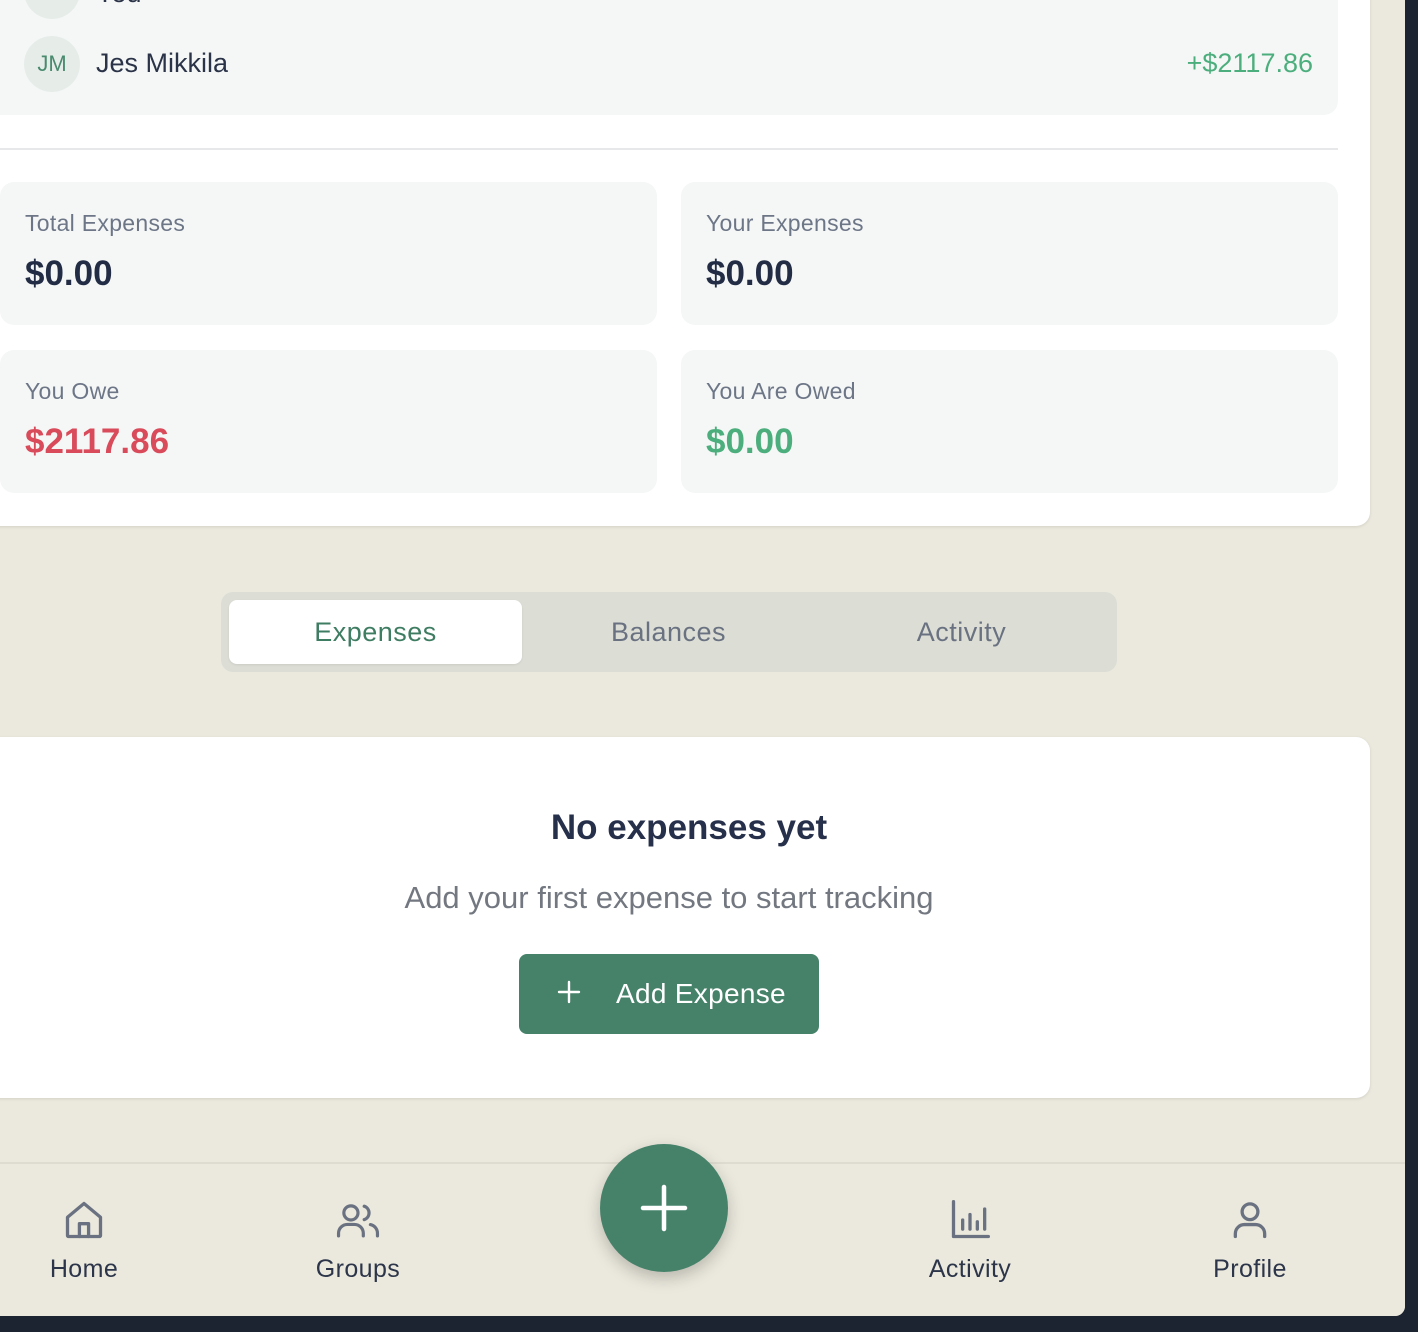 Image resolution: width=1418 pixels, height=1332 pixels. I want to click on tab-bar: Expenses Balances Activity, so click(669, 632).